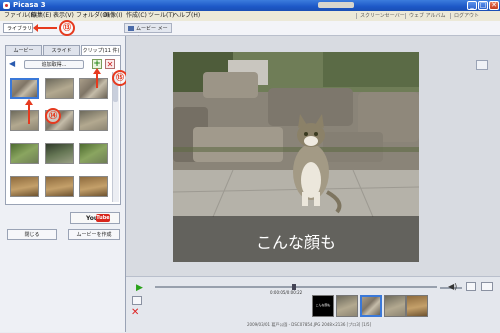  What do you see at coordinates (141, 288) in the screenshot?
I see `play-icon: ▶` at bounding box center [141, 288].